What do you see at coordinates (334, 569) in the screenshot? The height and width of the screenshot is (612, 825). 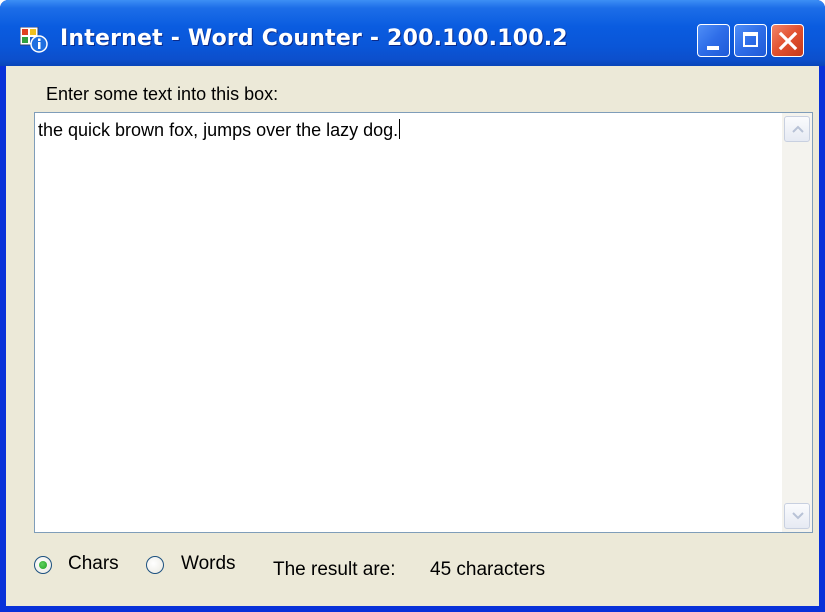 I see `result-label: The result are:` at bounding box center [334, 569].